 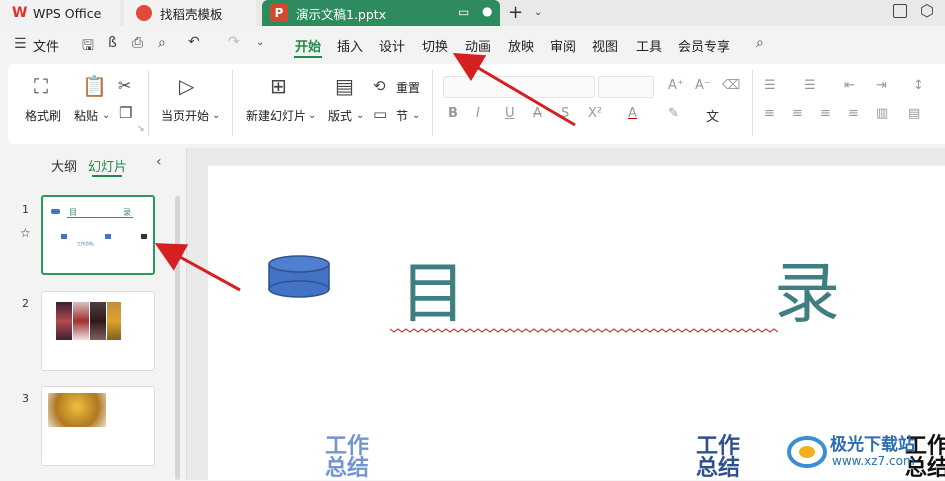 What do you see at coordinates (849, 85) in the screenshot?
I see `indent-decrease-icon: ⇤` at bounding box center [849, 85].